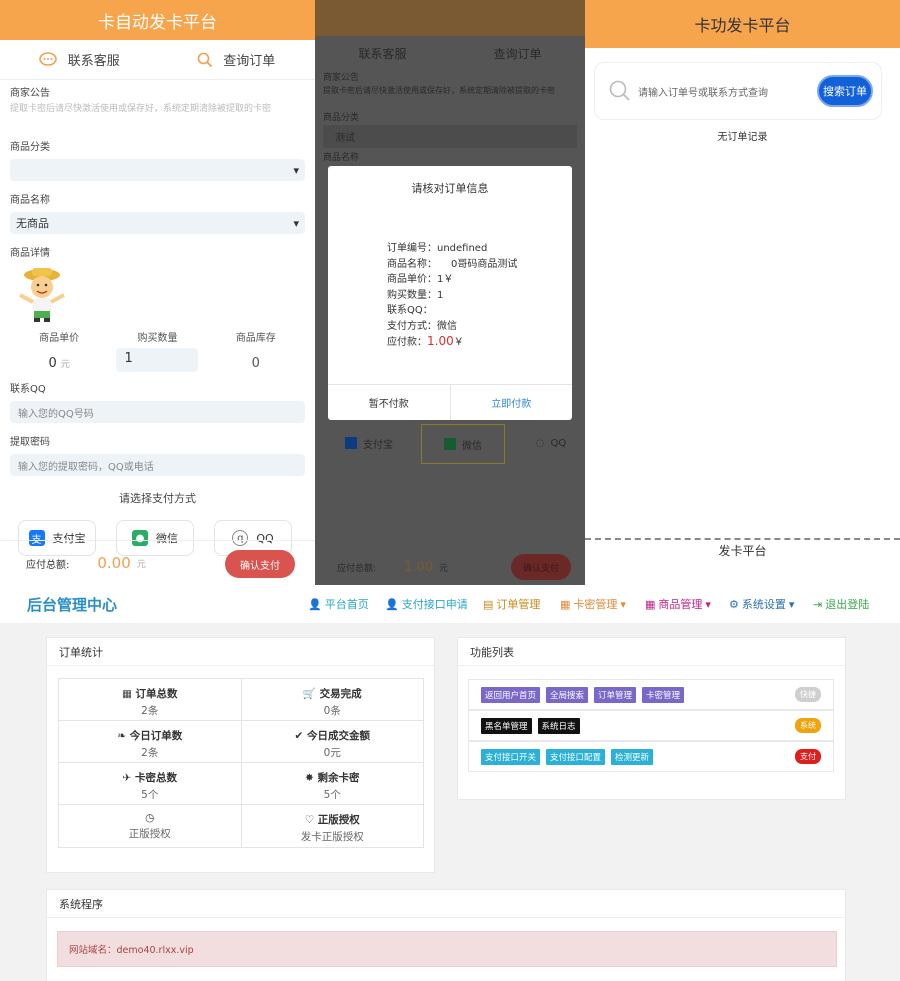  What do you see at coordinates (150, 741) in the screenshot?
I see `stat-cell: ❧ 今日订单数 2条` at bounding box center [150, 741].